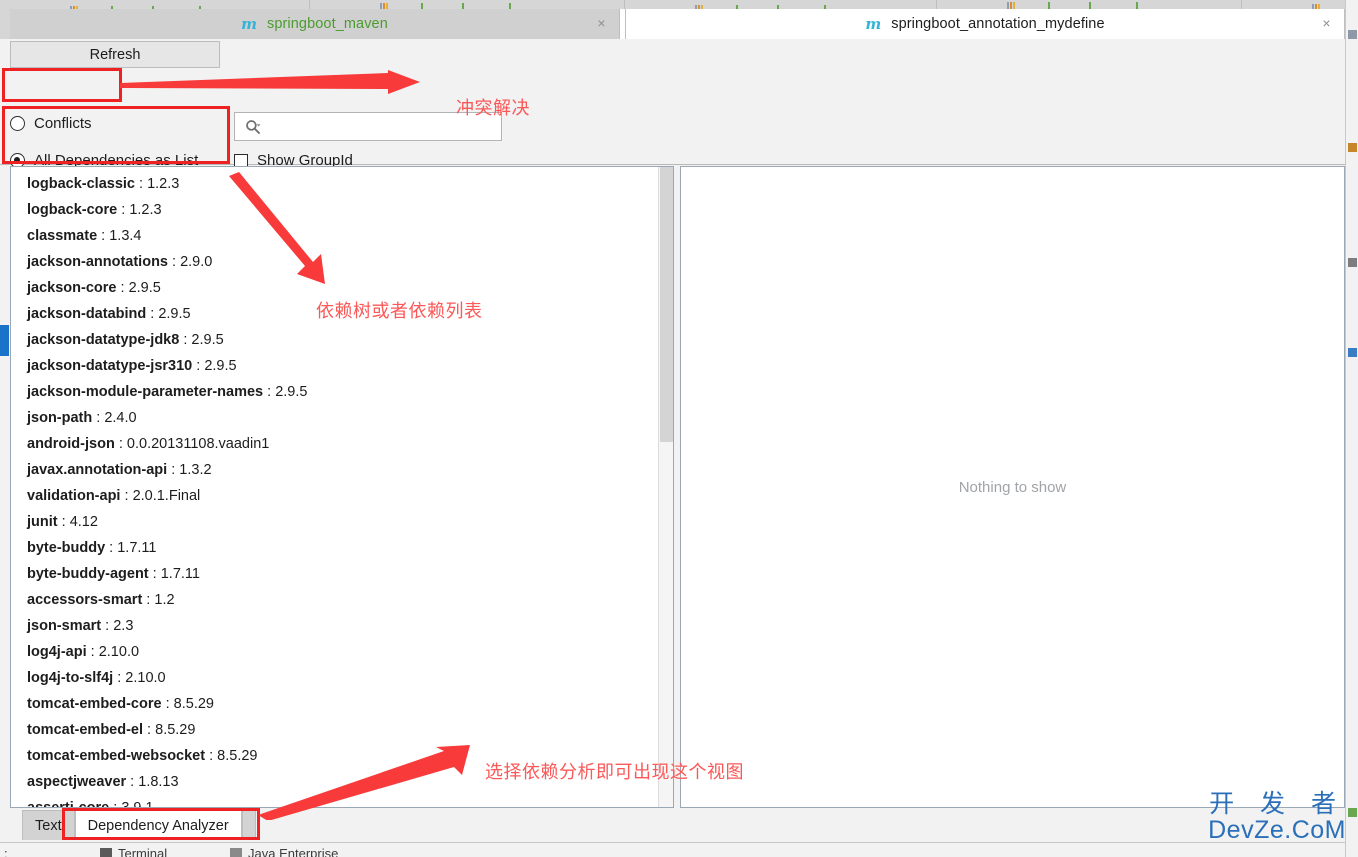 The height and width of the screenshot is (857, 1358). Describe the element at coordinates (175, 730) in the screenshot. I see `dependency-version: 8.5.29` at that location.